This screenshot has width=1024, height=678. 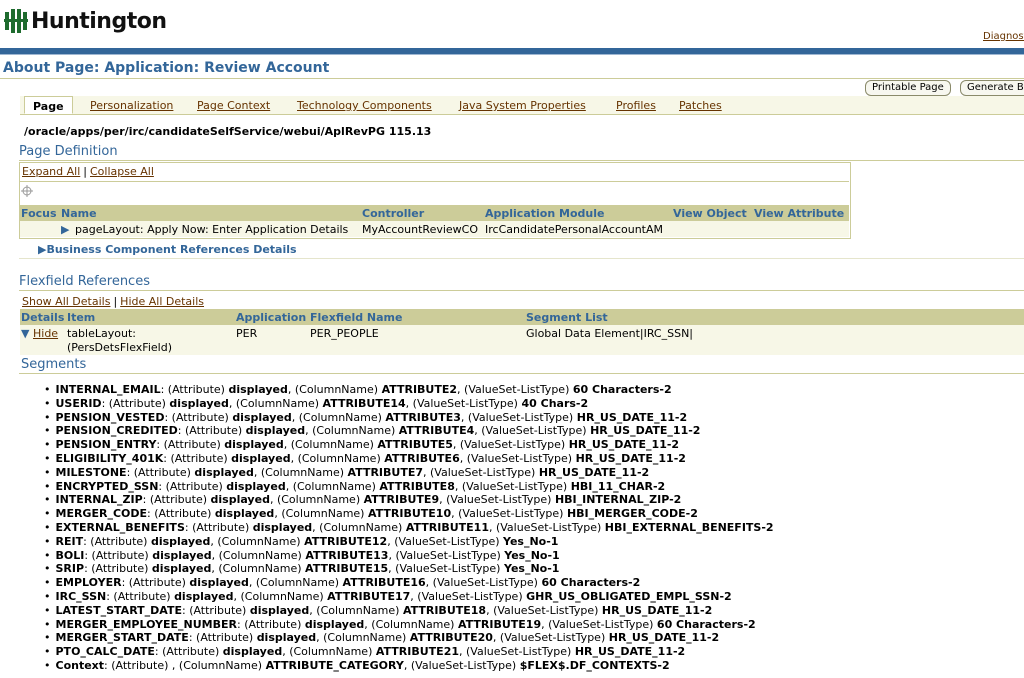 What do you see at coordinates (80, 665) in the screenshot?
I see `segment-name: Context` at bounding box center [80, 665].